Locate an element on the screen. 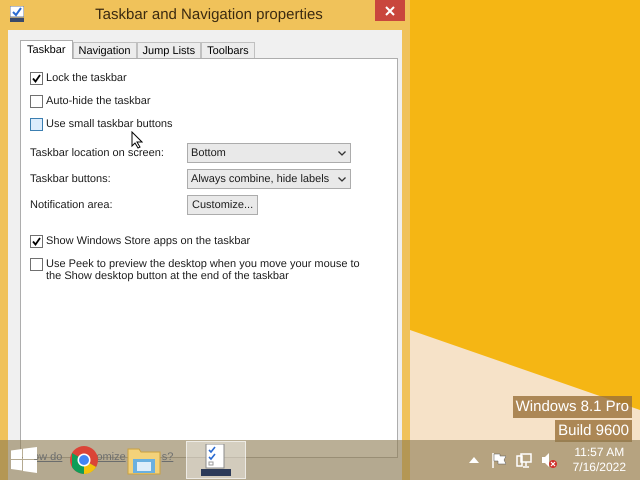 The image size is (640, 480). setting-label: Notification area: is located at coordinates (72, 205).